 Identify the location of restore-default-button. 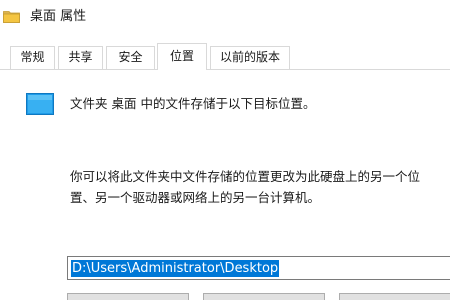
(128, 296).